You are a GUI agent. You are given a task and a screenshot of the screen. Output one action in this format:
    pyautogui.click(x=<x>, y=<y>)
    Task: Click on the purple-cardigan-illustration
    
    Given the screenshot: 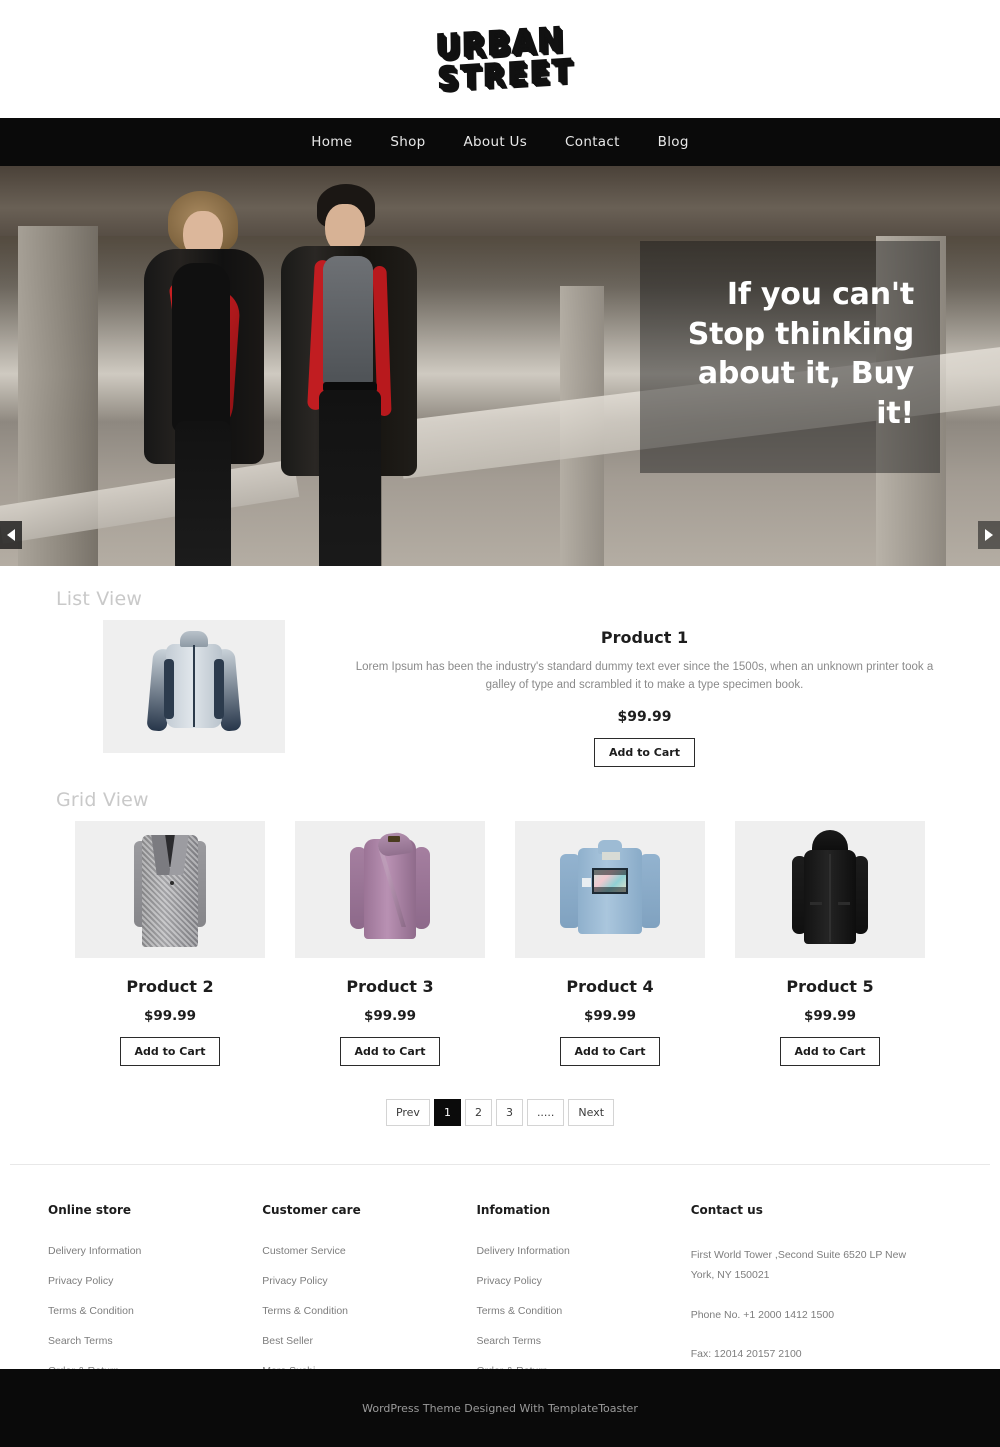 What is the action you would take?
    pyautogui.click(x=390, y=887)
    